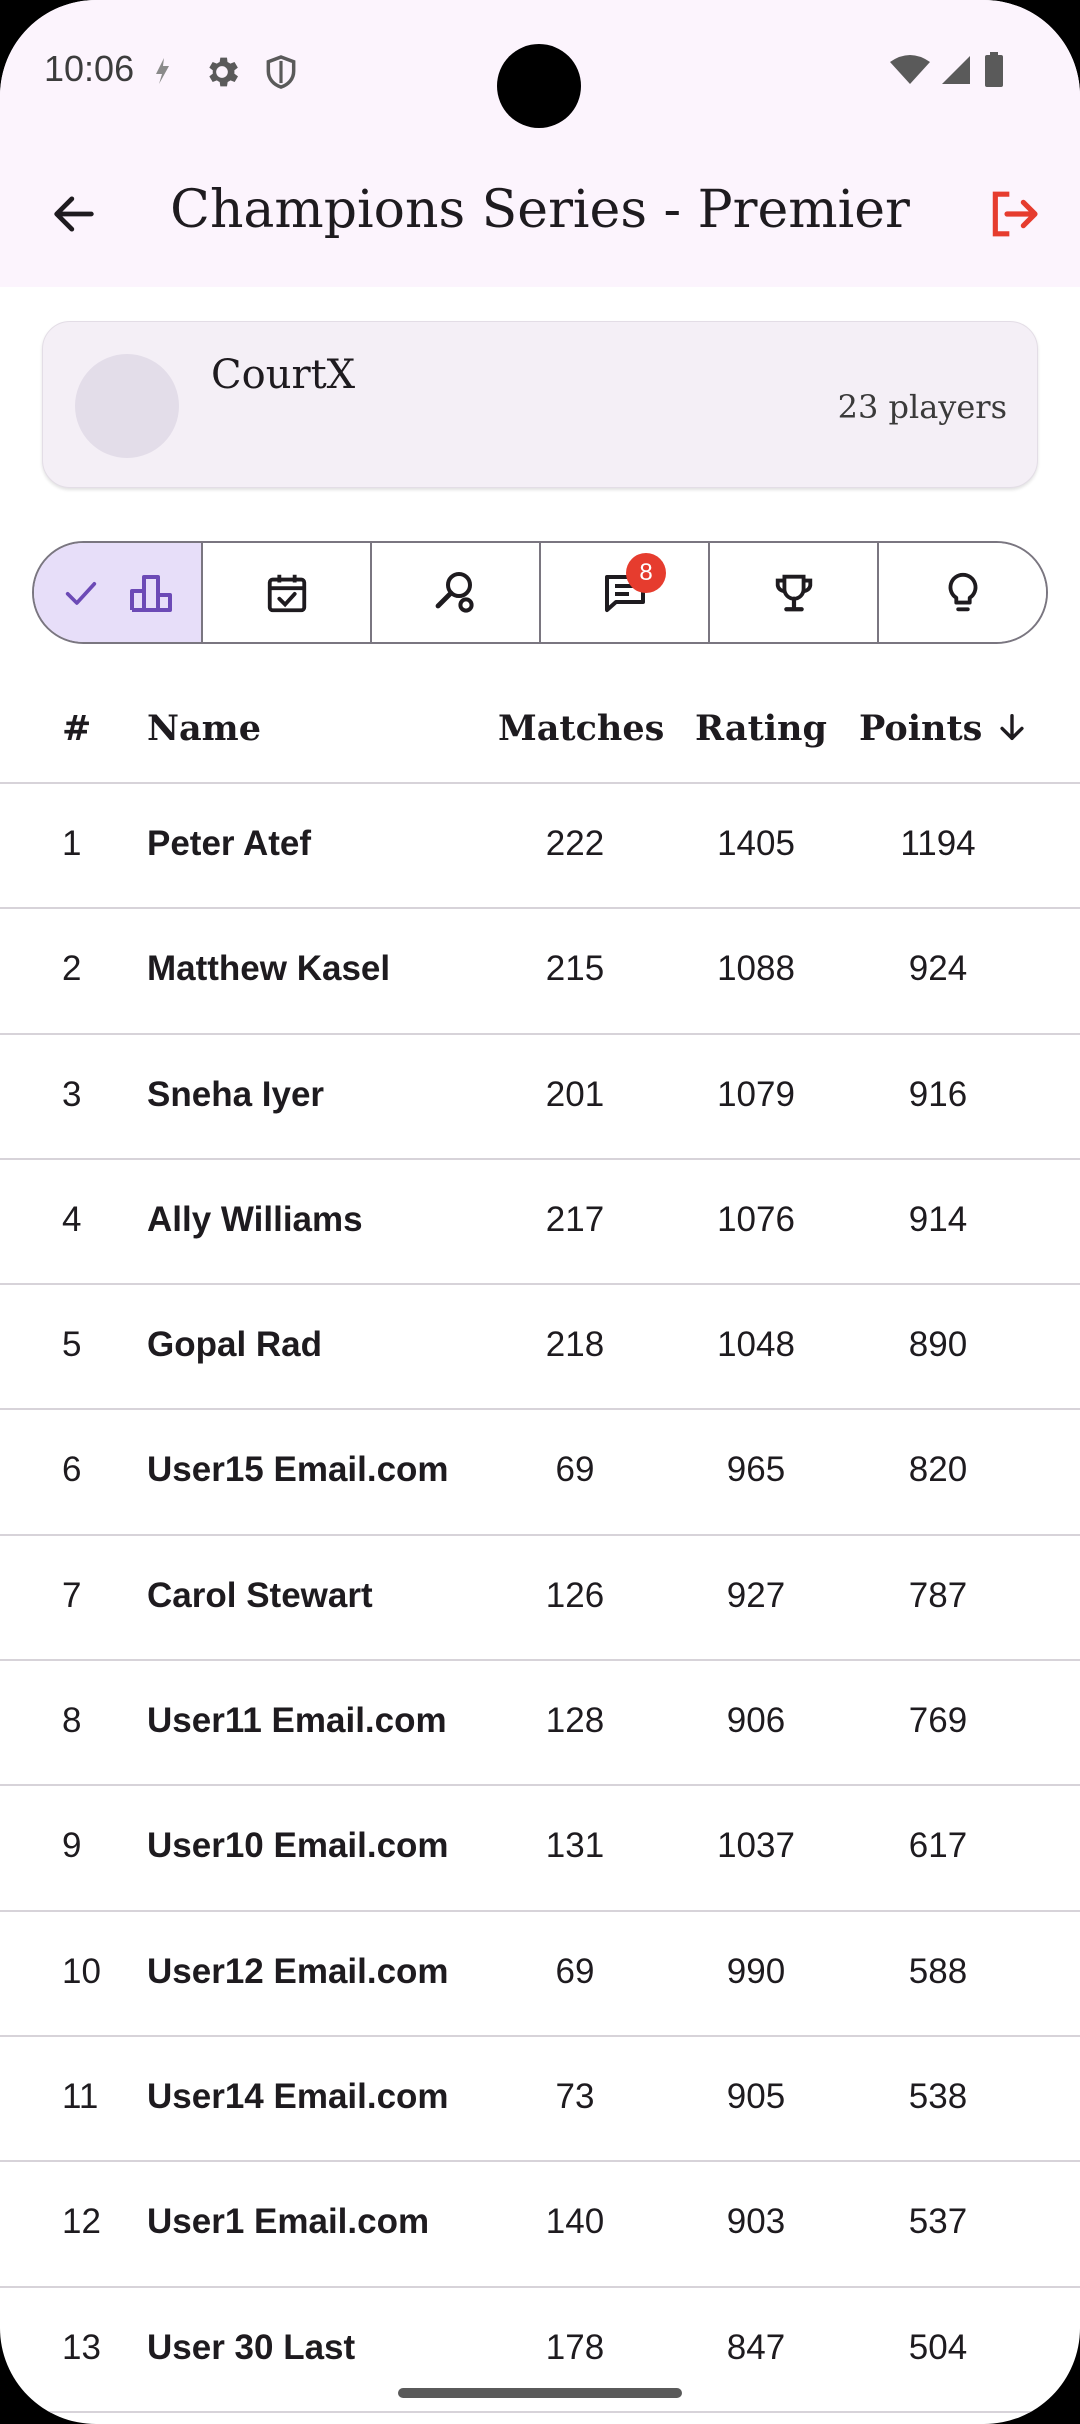 This screenshot has height=2424, width=1080. I want to click on table-header: # Name Matches Rating Points, so click(540, 732).